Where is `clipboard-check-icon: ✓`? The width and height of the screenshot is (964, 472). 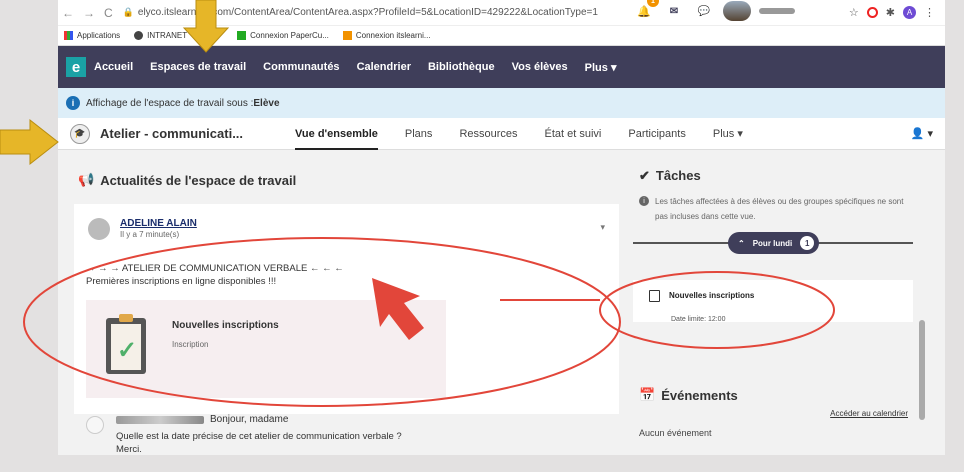 clipboard-check-icon: ✓ is located at coordinates (126, 344).